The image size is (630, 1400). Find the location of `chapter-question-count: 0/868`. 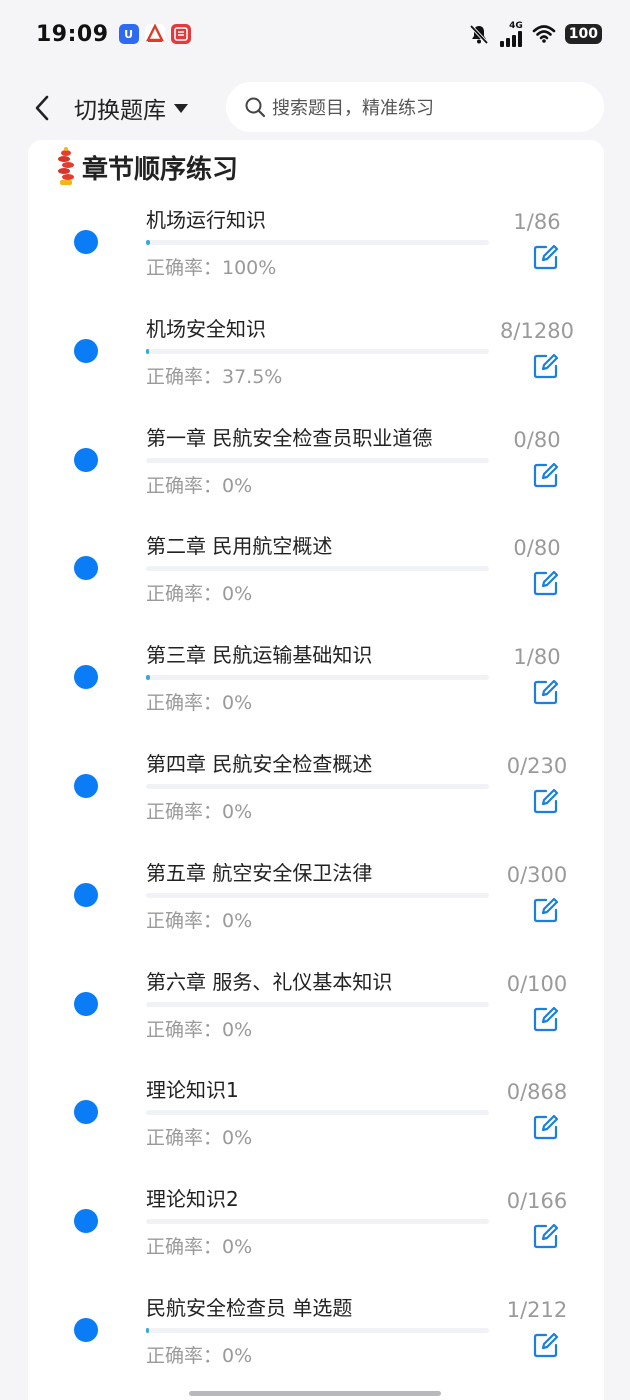

chapter-question-count: 0/868 is located at coordinates (537, 1092).